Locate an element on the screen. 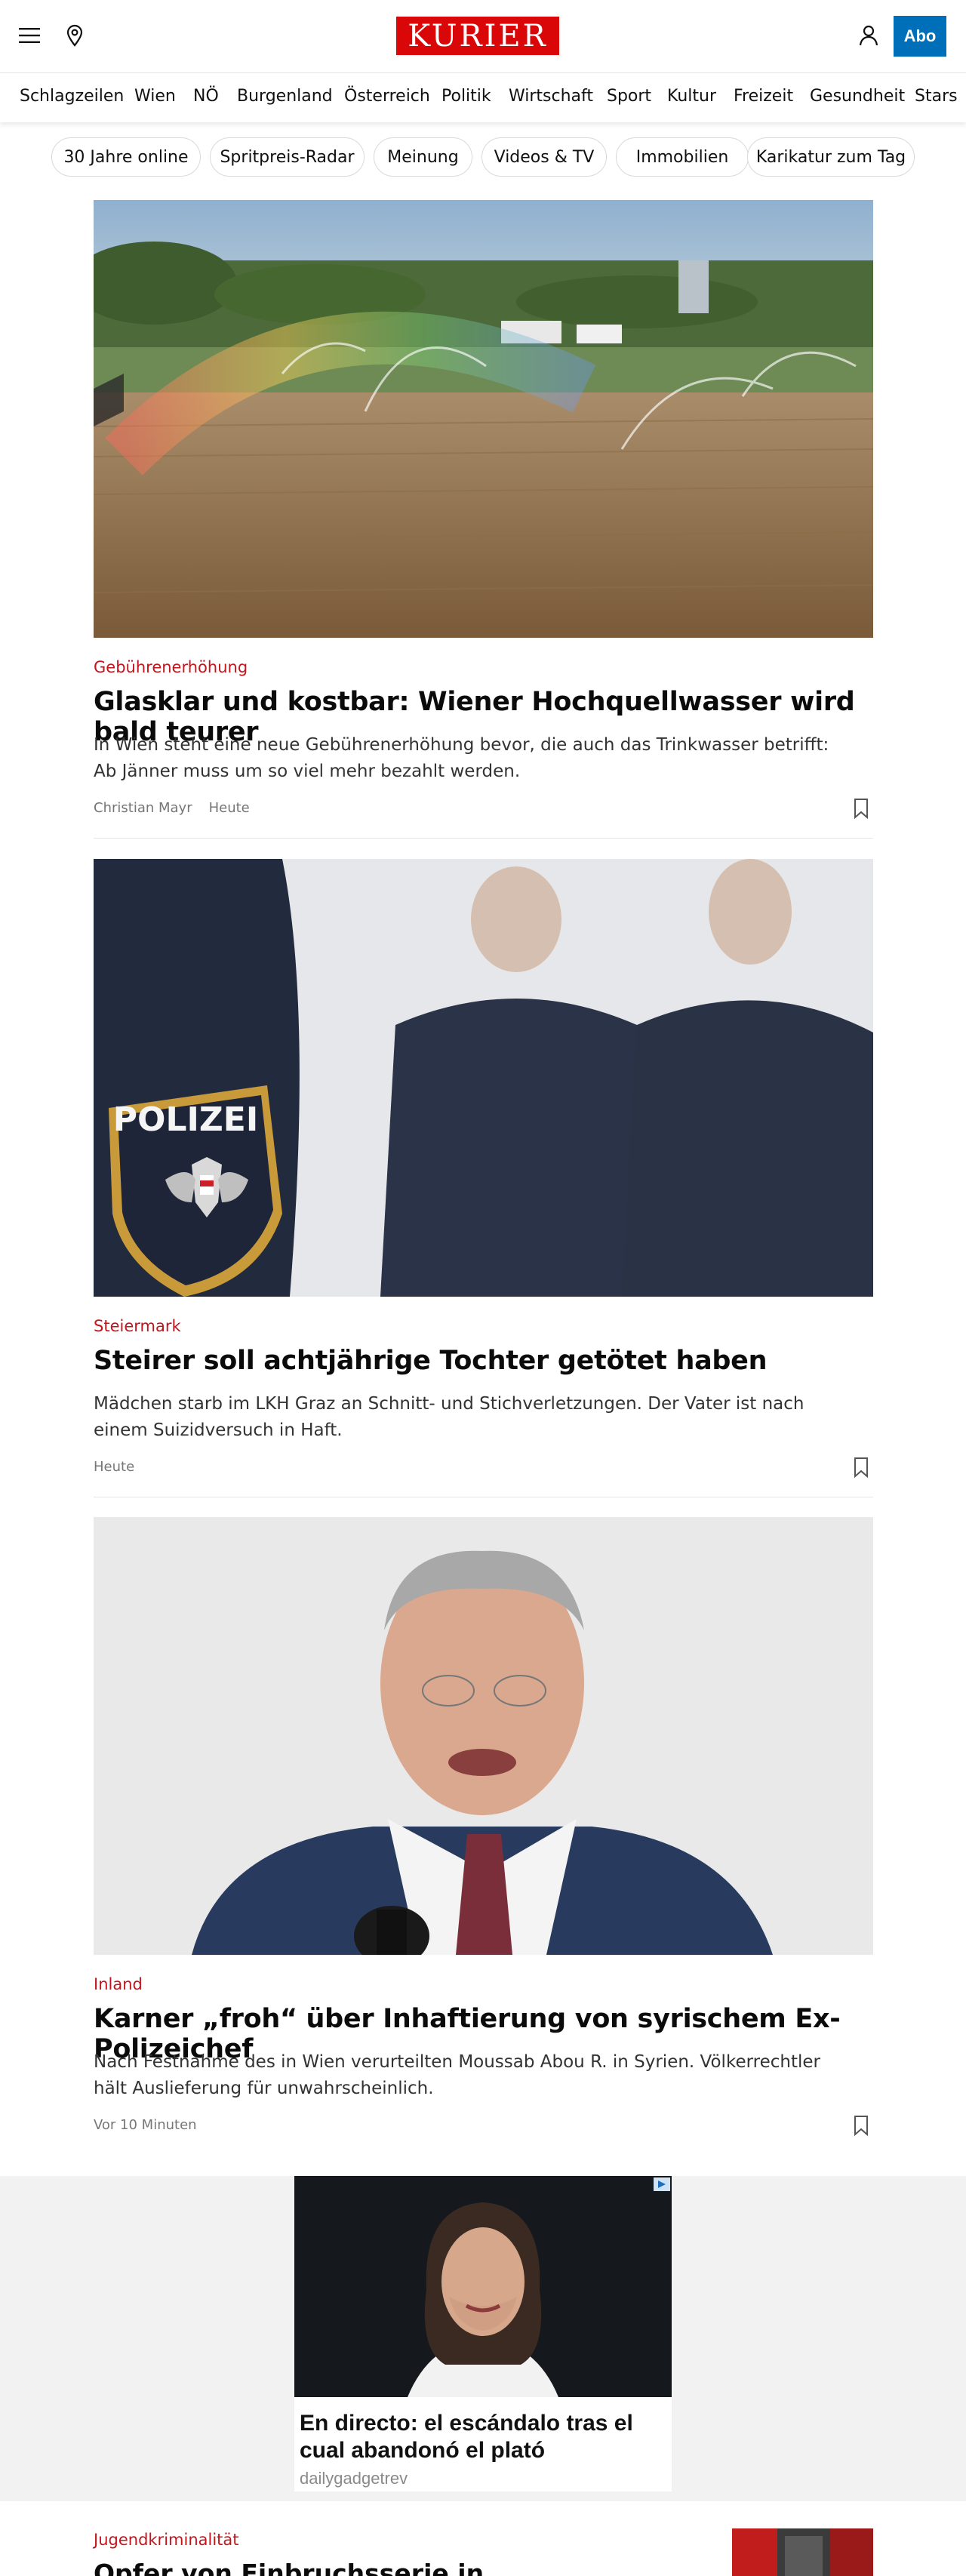 This screenshot has height=2576, width=966. article-meta: Vor 10 Minuten is located at coordinates (145, 2125).